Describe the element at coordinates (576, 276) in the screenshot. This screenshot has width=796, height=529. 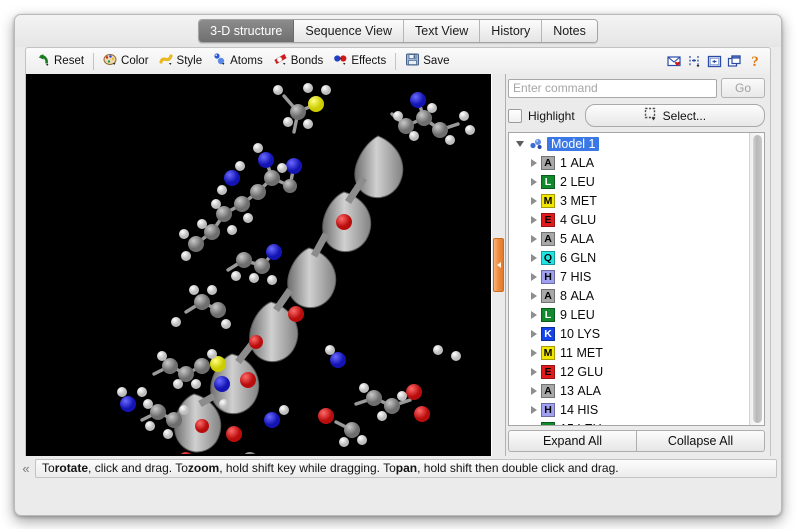
I see `residue-label: 7 HIS` at that location.